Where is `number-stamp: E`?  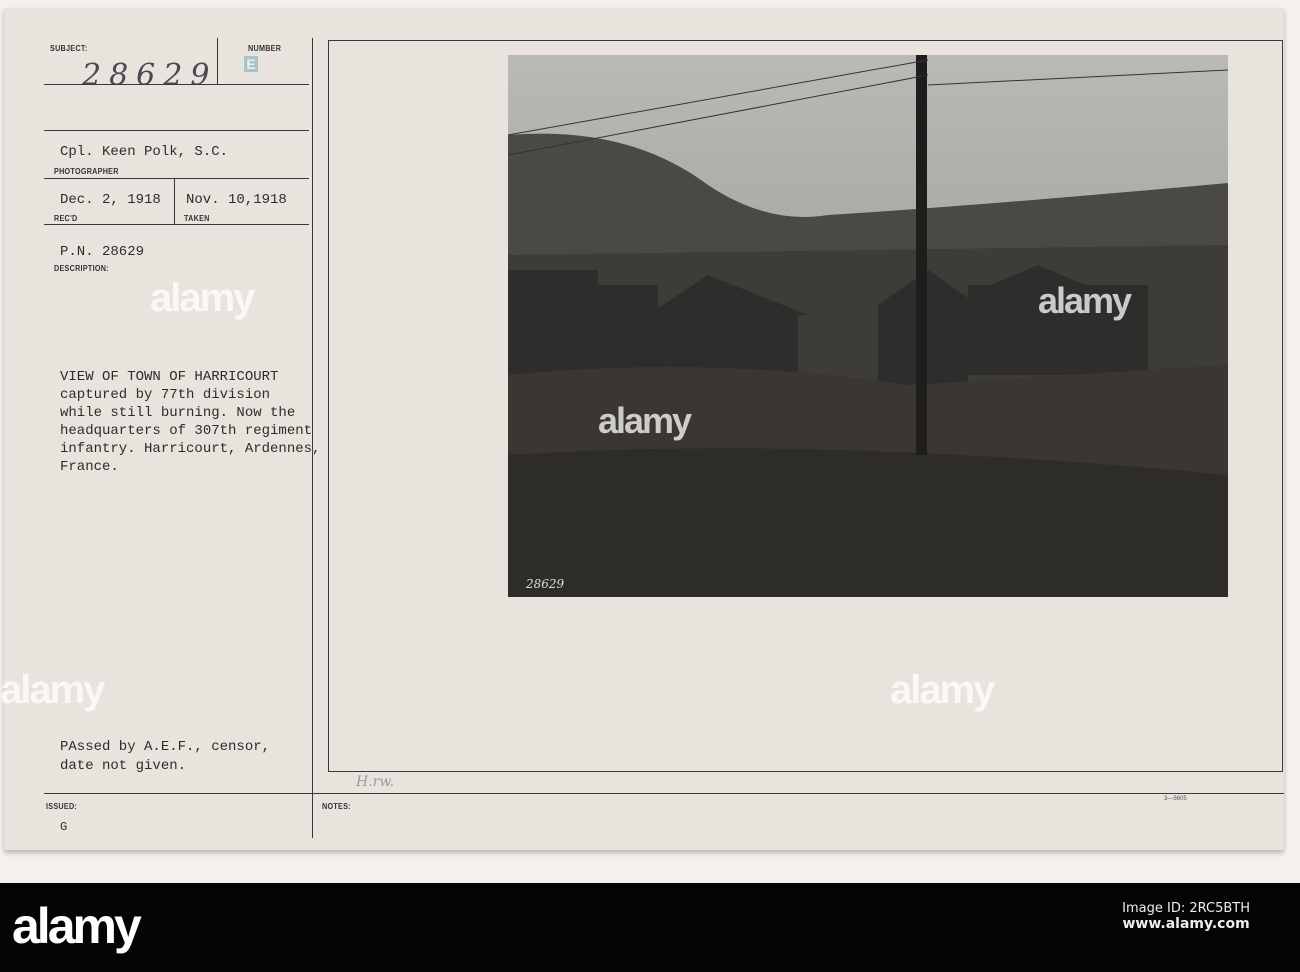 number-stamp: E is located at coordinates (251, 64).